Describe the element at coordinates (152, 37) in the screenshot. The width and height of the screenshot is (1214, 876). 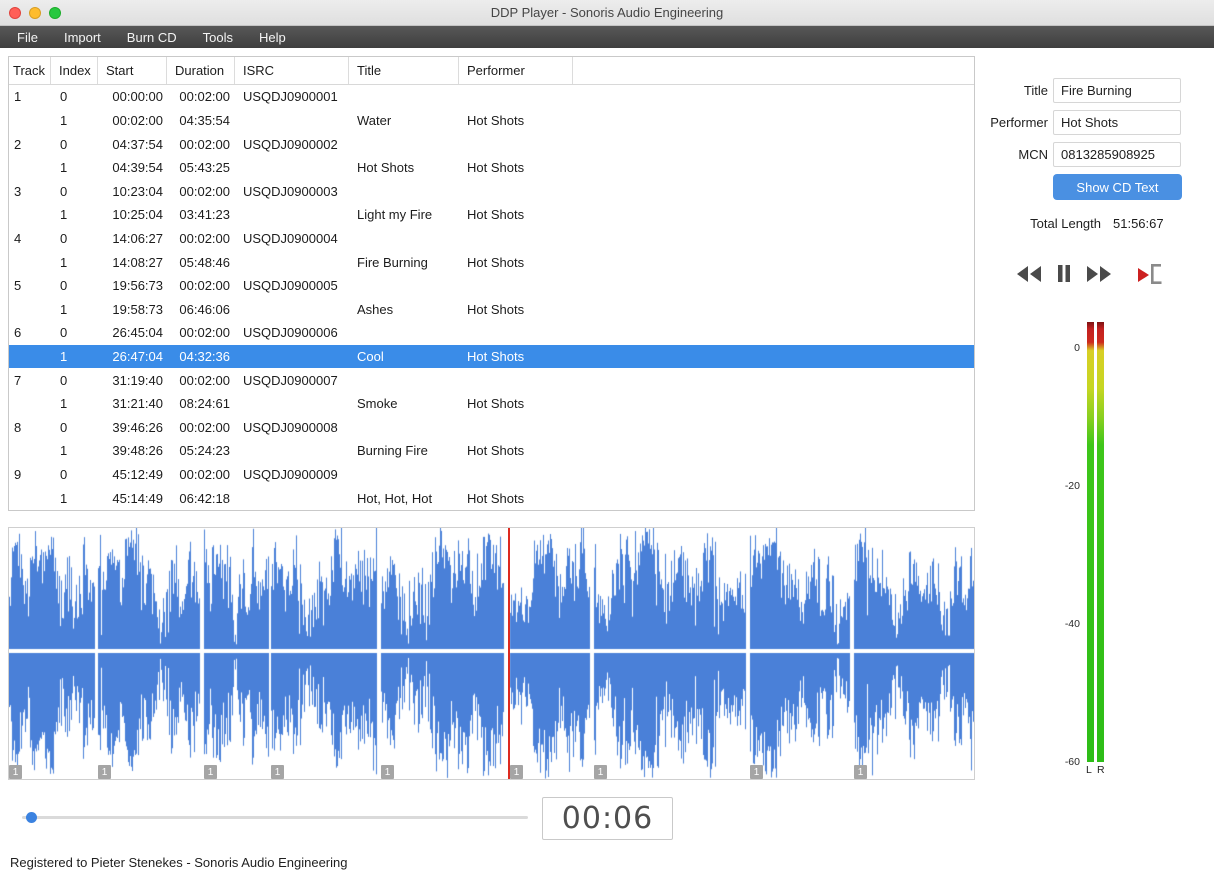
I see `menu-item-burn-cd: Burn CD` at that location.